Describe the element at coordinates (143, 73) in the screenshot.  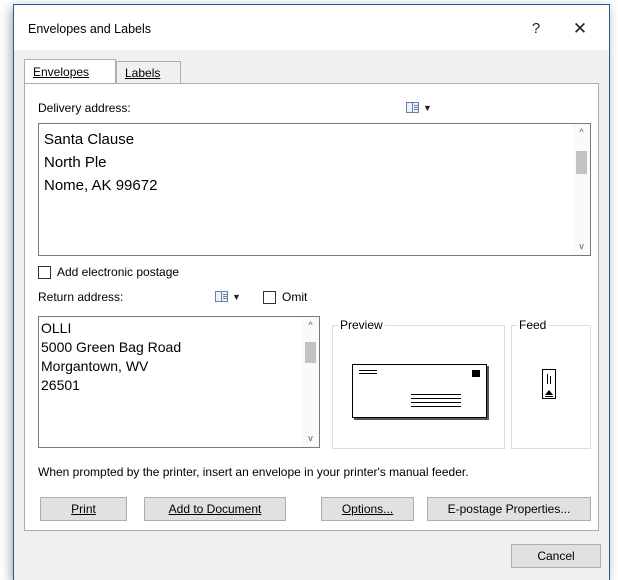
I see `tab-labels-label: Labels` at that location.